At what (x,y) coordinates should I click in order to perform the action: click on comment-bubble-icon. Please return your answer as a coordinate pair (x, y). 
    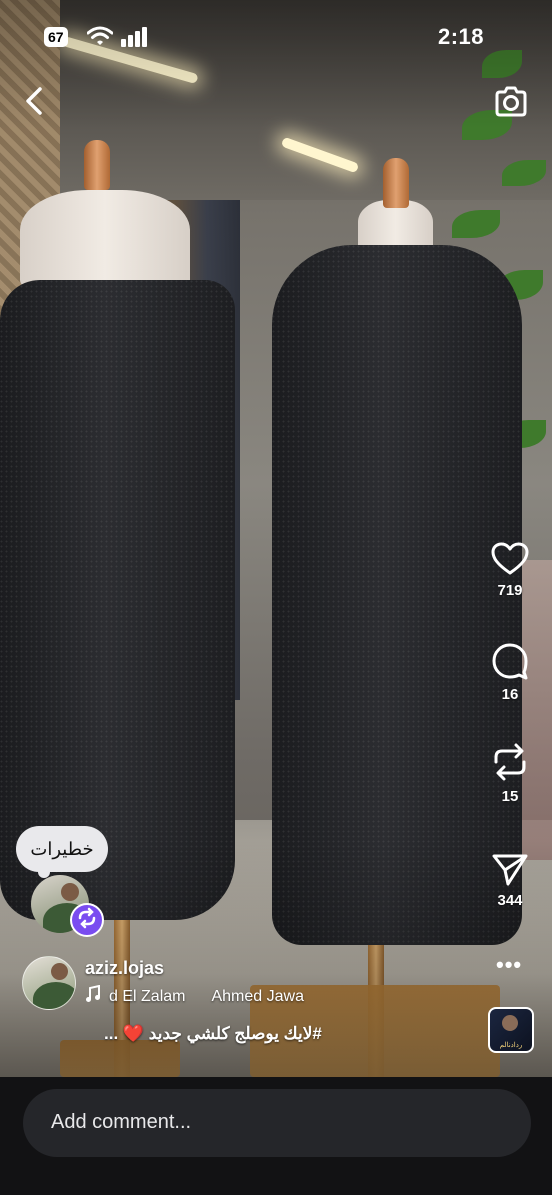
    Looking at the image, I should click on (510, 661).